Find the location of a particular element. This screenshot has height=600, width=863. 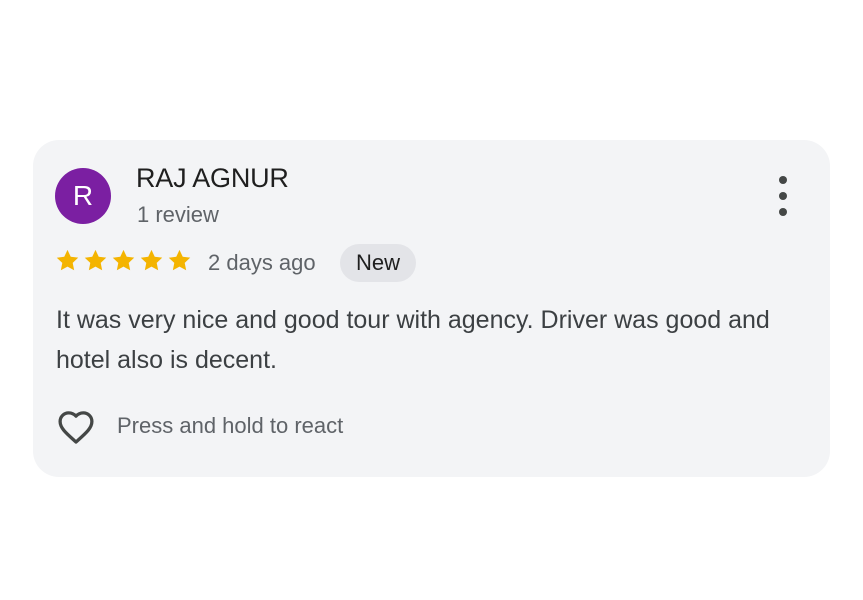

more-options-button is located at coordinates (783, 196).